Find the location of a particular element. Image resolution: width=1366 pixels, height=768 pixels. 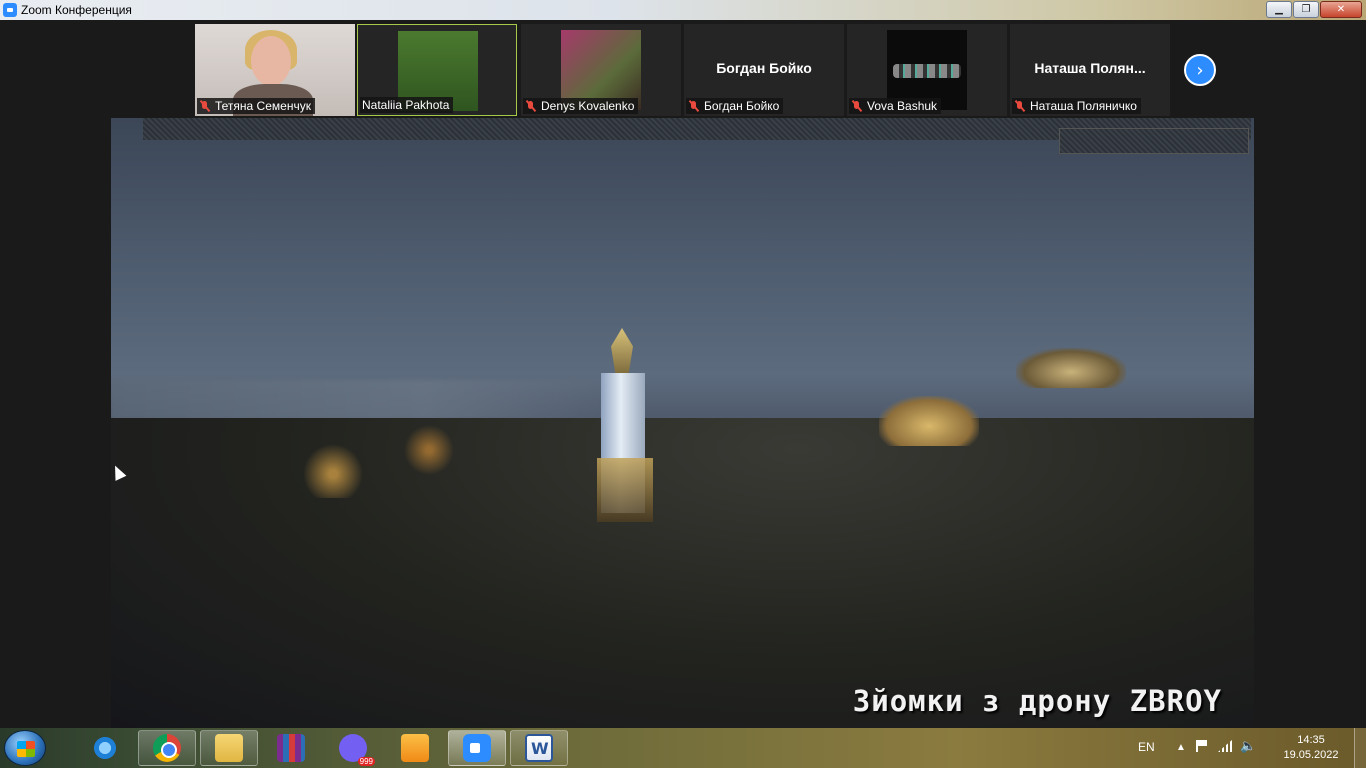

zoom-app-icon is located at coordinates (10, 10).